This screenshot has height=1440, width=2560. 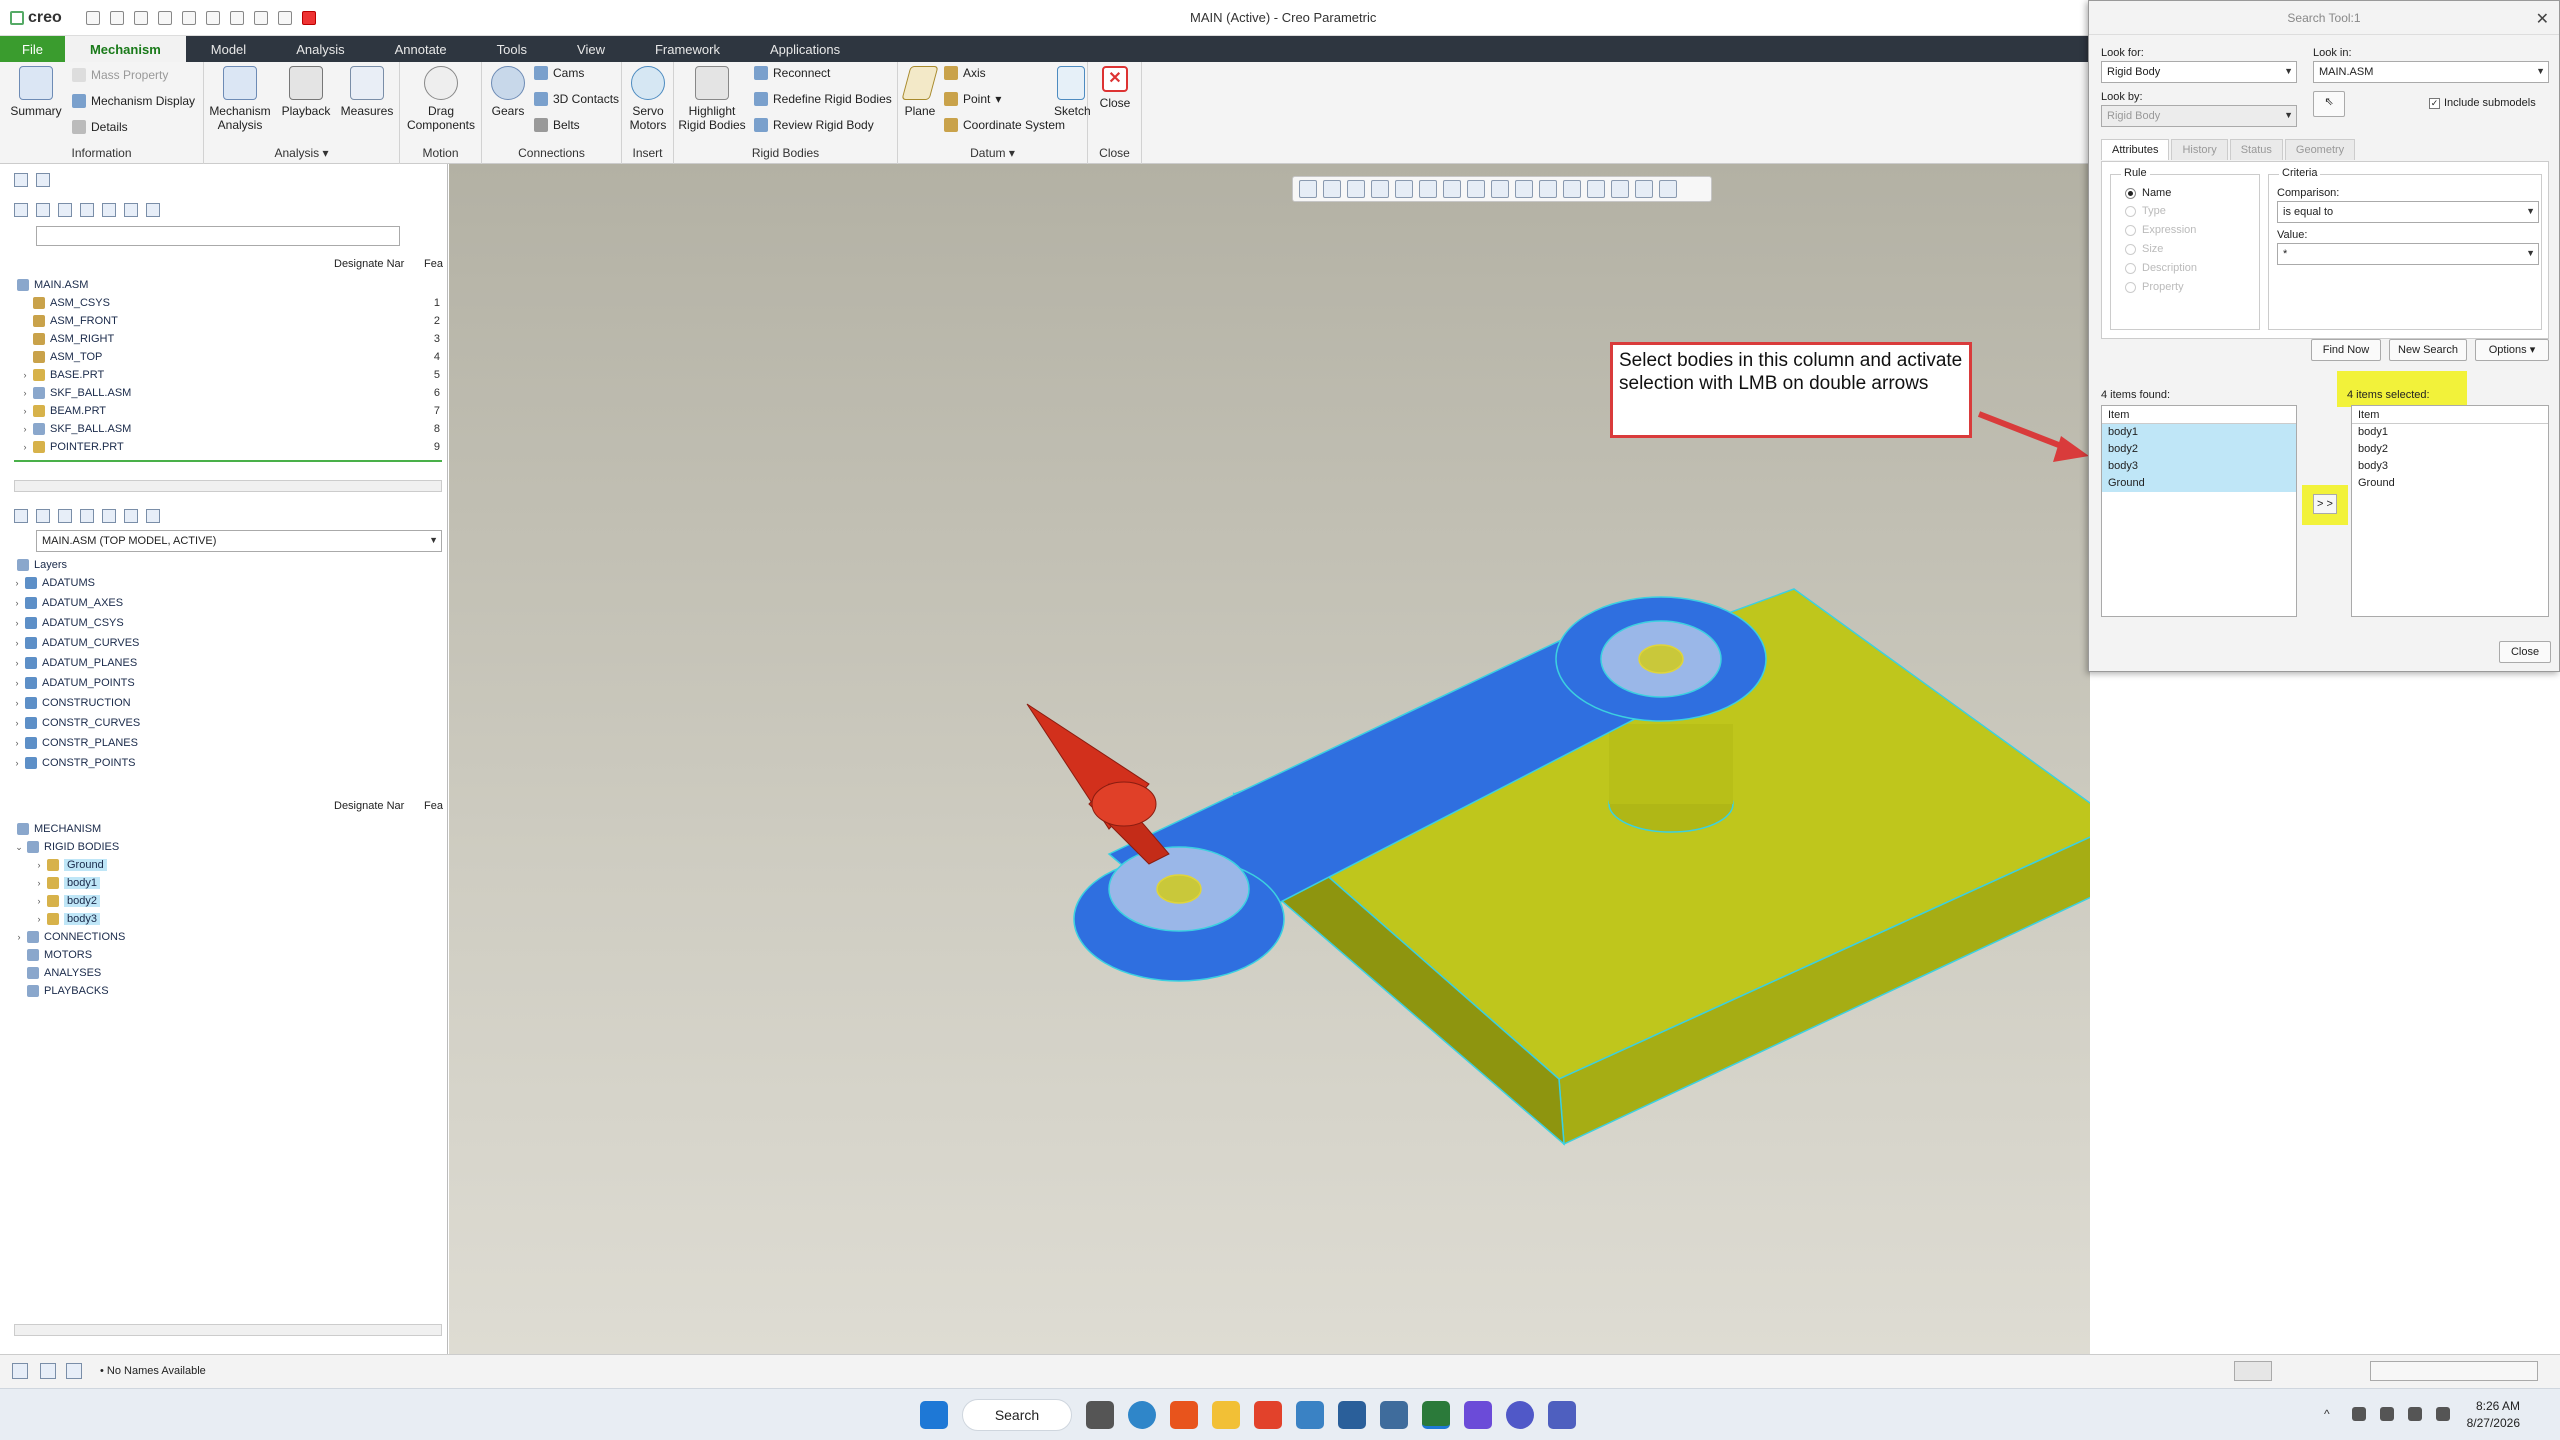 I want to click on full-screen-icon, so click(x=74, y=1371).